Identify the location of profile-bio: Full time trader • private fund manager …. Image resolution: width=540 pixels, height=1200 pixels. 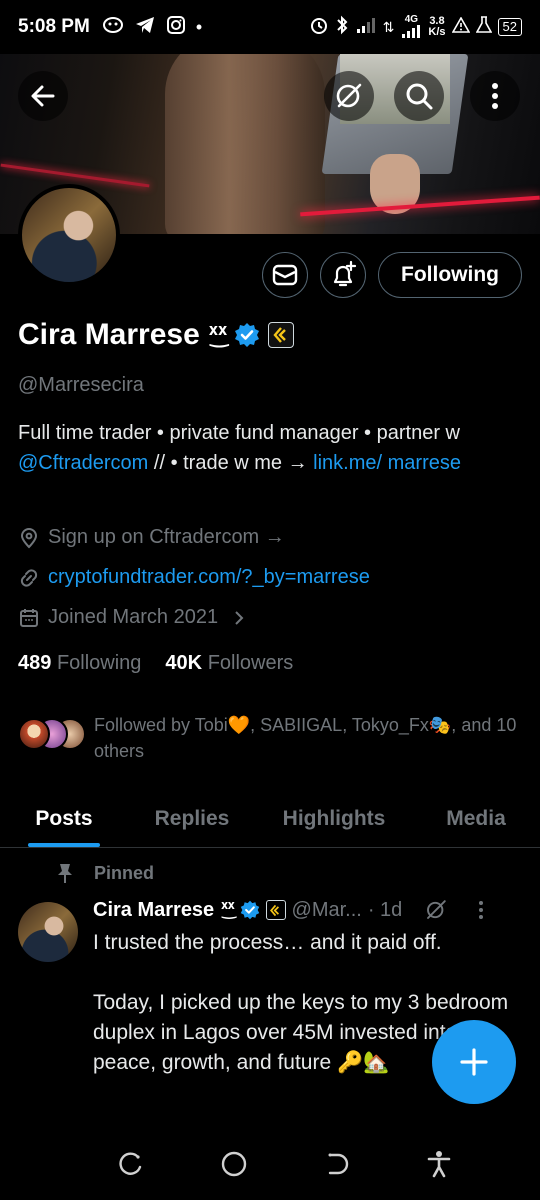
(270, 448).